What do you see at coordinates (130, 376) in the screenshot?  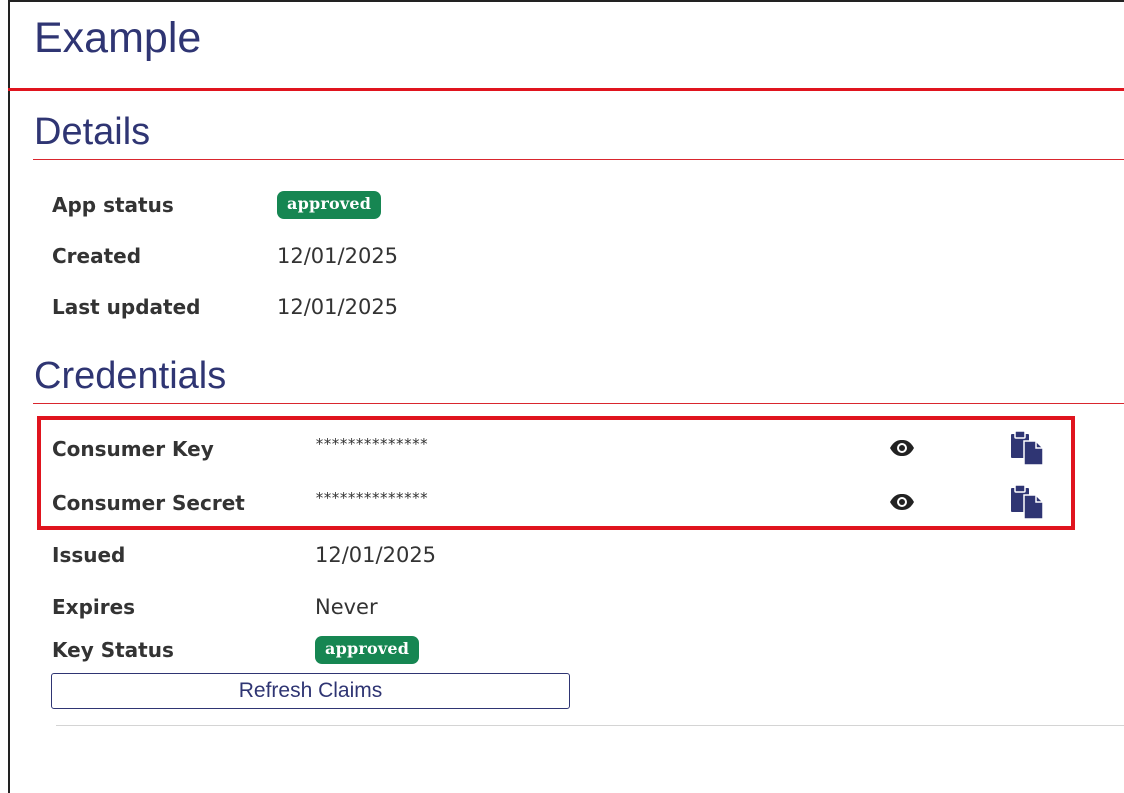 I see `credentials-heading: Credentials` at bounding box center [130, 376].